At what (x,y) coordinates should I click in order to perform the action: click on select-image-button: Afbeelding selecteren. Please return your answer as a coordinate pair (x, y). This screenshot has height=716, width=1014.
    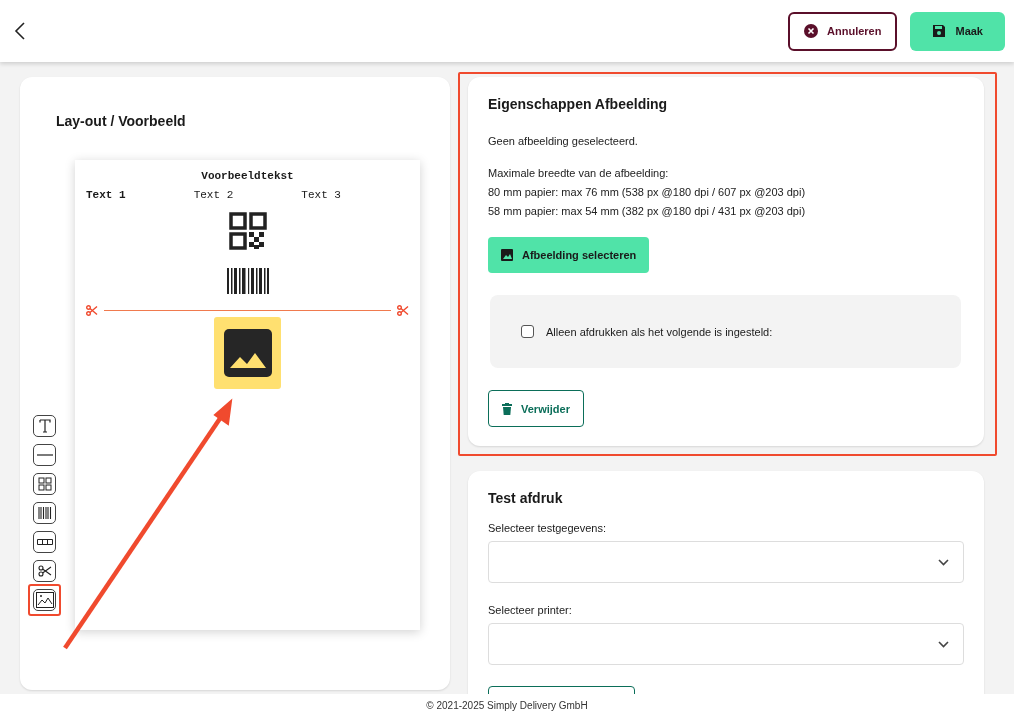
    Looking at the image, I should click on (569, 255).